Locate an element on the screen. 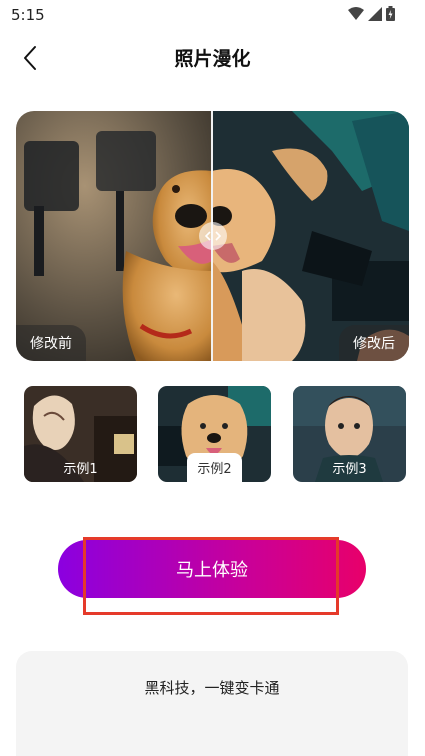 The height and width of the screenshot is (756, 425). example-label: 示例1 is located at coordinates (80, 469).